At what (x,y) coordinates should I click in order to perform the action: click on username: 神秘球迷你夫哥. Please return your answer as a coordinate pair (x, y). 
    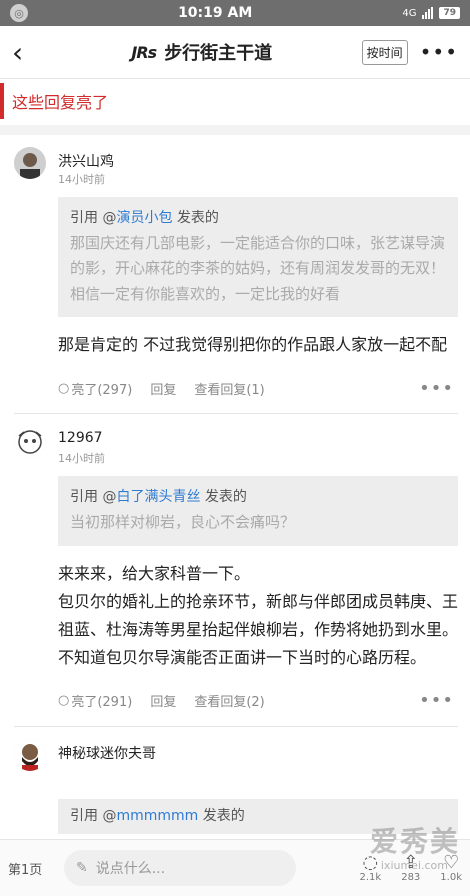
    Looking at the image, I should click on (107, 753).